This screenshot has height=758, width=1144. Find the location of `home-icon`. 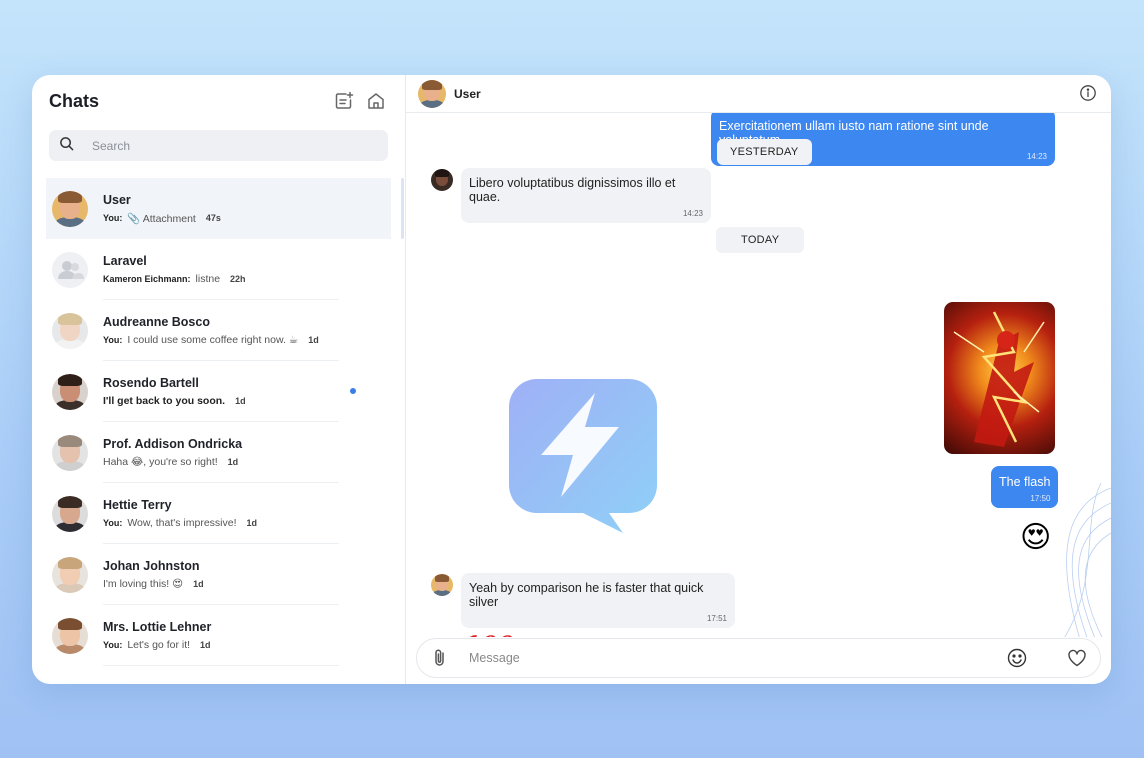

home-icon is located at coordinates (376, 101).